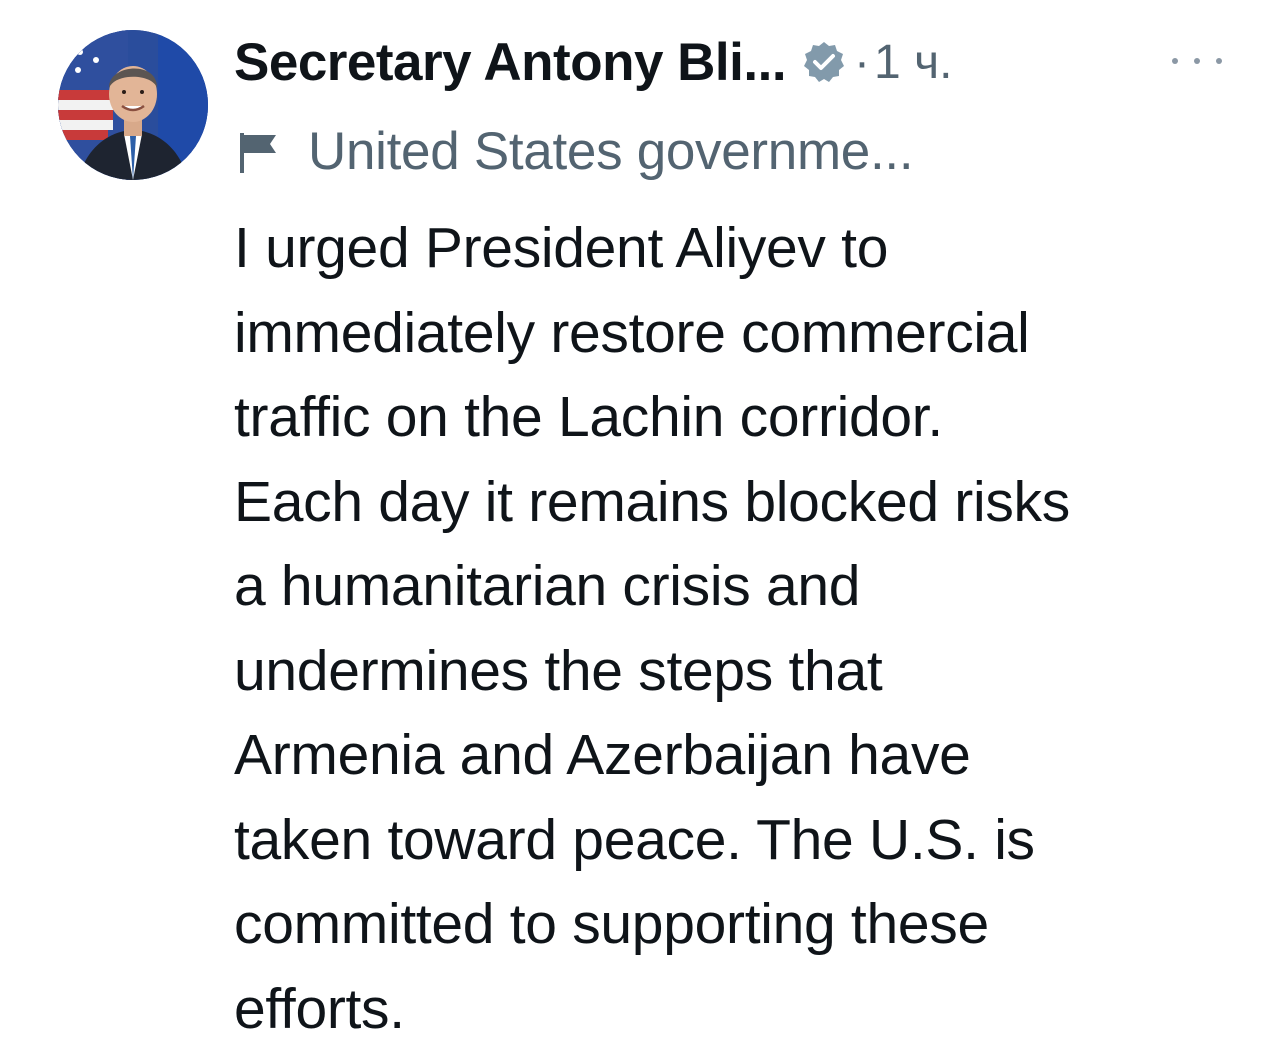 The width and height of the screenshot is (1283, 1059). Describe the element at coordinates (611, 924) in the screenshot. I see `tweet-text-line: committed to supporting these` at that location.